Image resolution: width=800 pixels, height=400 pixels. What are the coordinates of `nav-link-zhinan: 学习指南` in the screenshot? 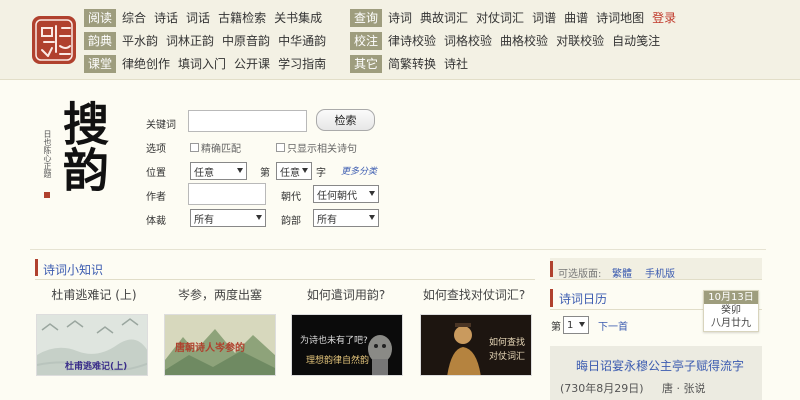 It's located at (302, 64).